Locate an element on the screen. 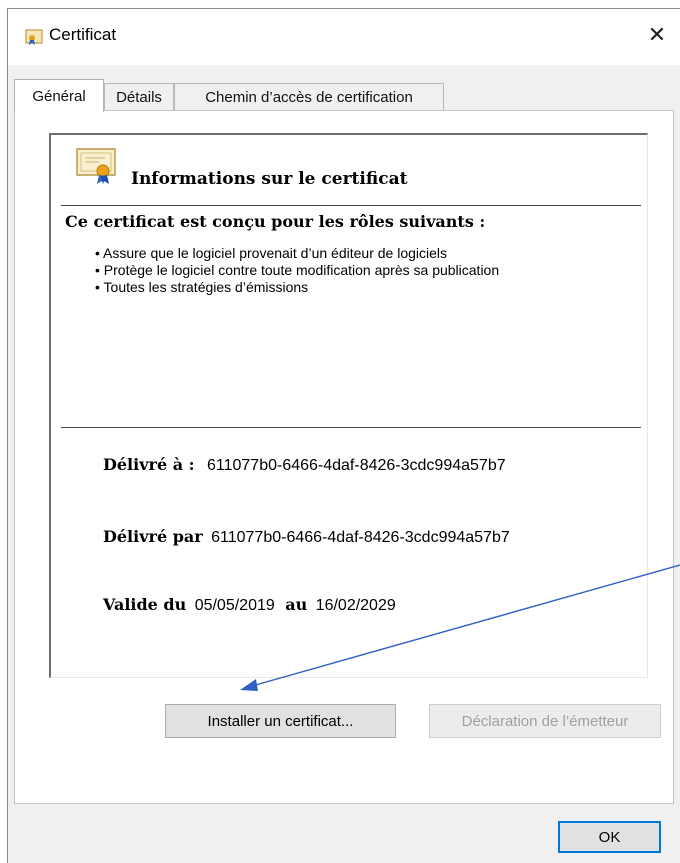 Image resolution: width=680 pixels, height=863 pixels. close-icon: ✕ is located at coordinates (657, 34).